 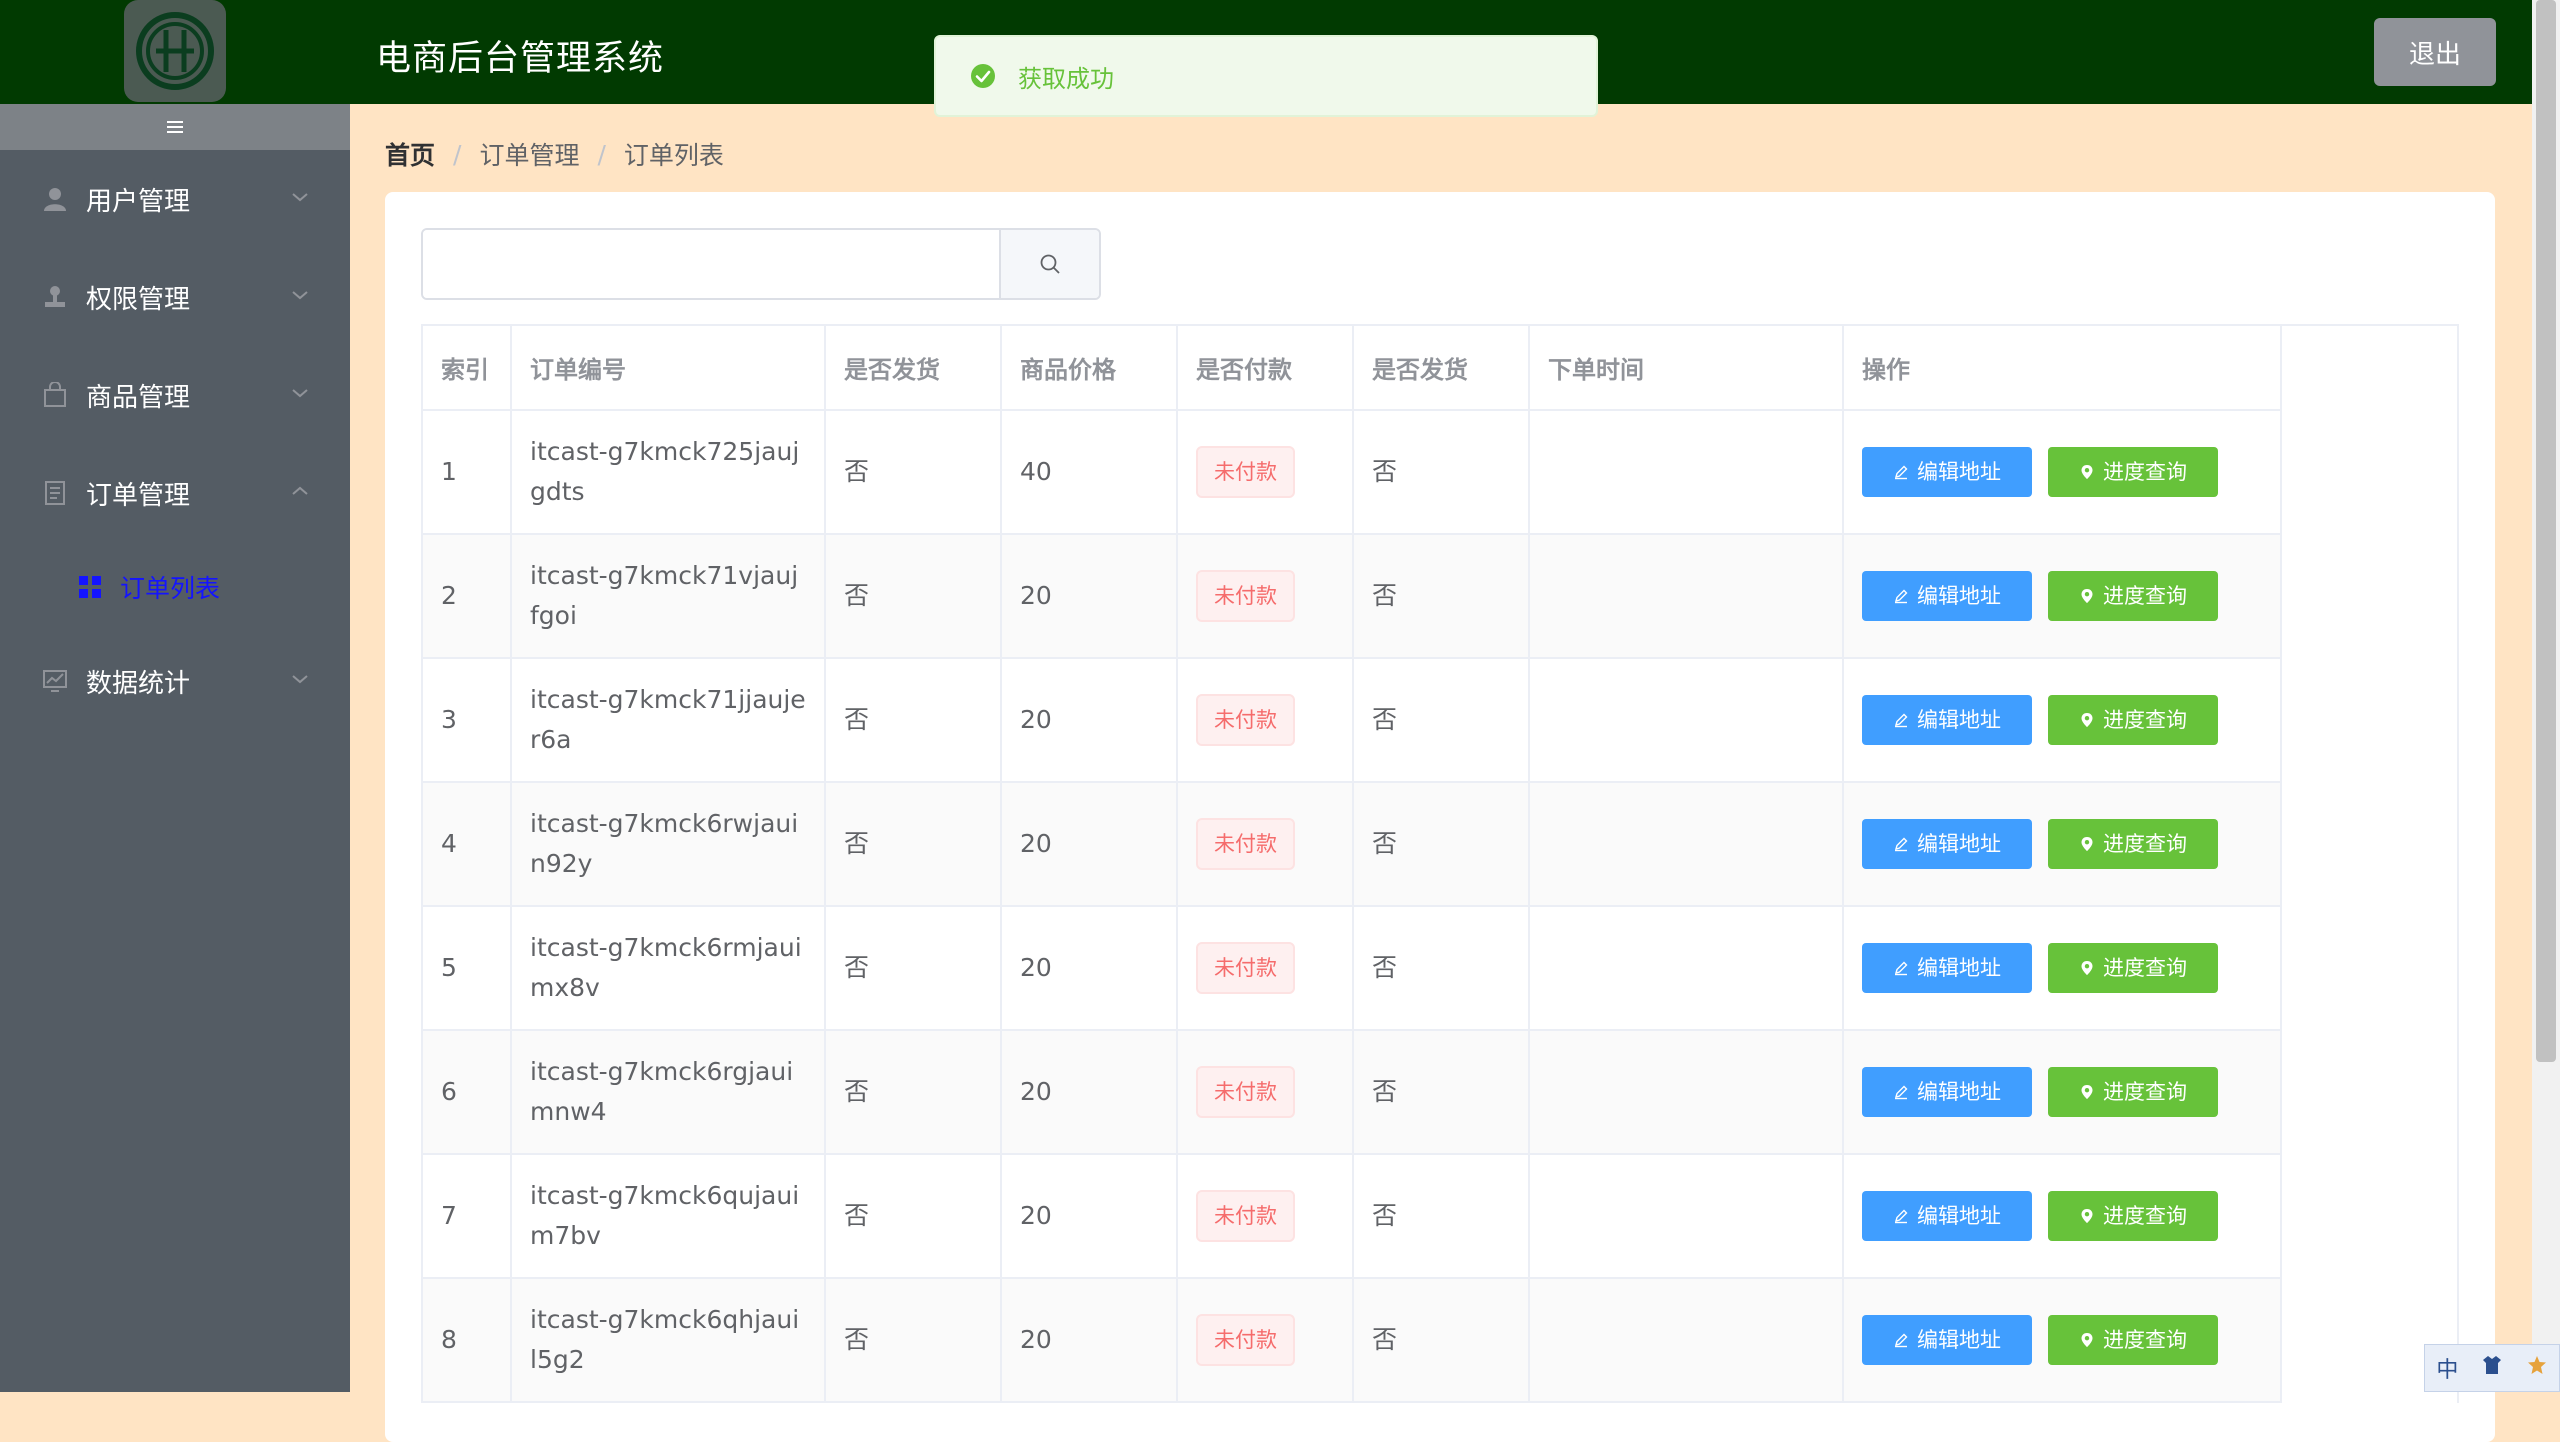 What do you see at coordinates (175, 127) in the screenshot?
I see `sidebar-toggle-button` at bounding box center [175, 127].